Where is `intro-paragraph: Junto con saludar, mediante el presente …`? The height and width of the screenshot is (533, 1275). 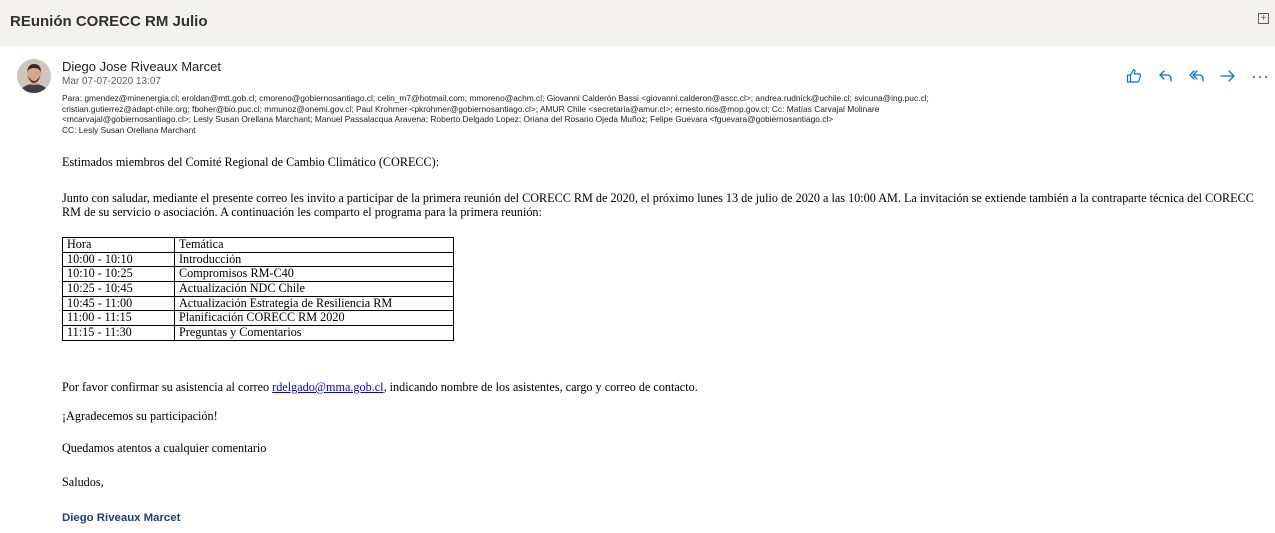
intro-paragraph: Junto con saludar, mediante el presente … is located at coordinates (658, 205).